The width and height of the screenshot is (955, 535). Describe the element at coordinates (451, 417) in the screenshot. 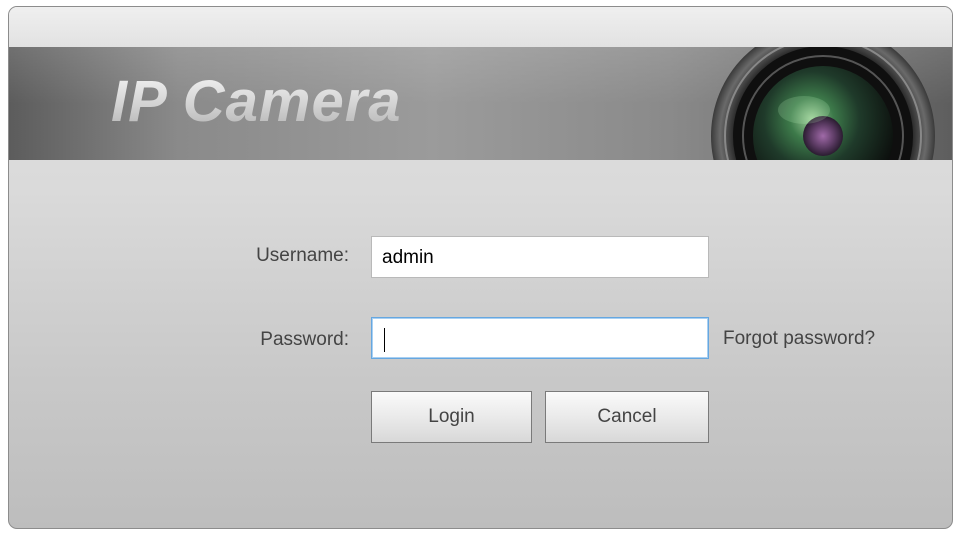

I see `login-button: Login` at that location.